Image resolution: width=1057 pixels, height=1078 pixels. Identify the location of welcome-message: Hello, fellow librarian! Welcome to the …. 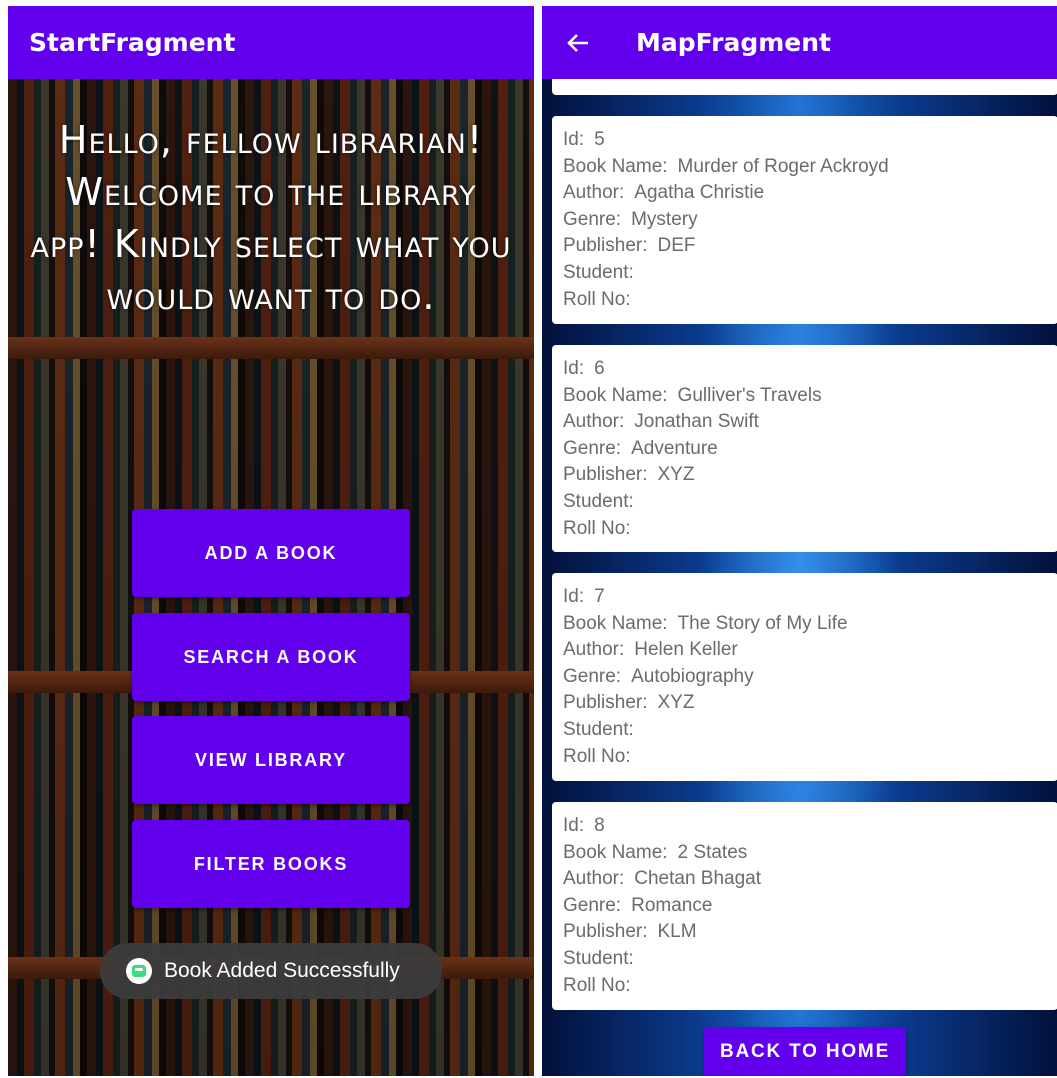
(271, 218).